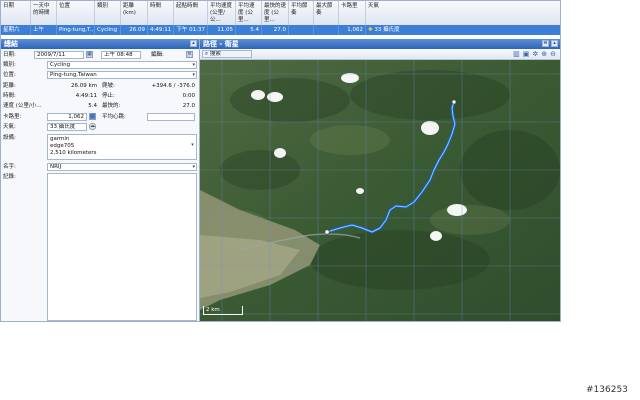  Describe the element at coordinates (9, 177) in the screenshot. I see `notes-label: 記錄:` at that location.